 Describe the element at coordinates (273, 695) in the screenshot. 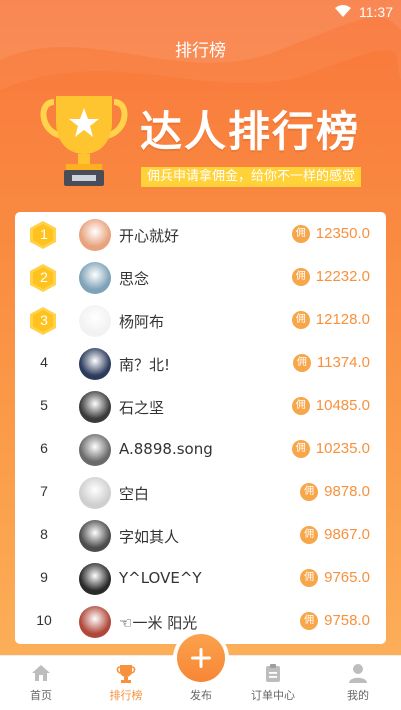

I see `tab-label: 订单中心` at that location.